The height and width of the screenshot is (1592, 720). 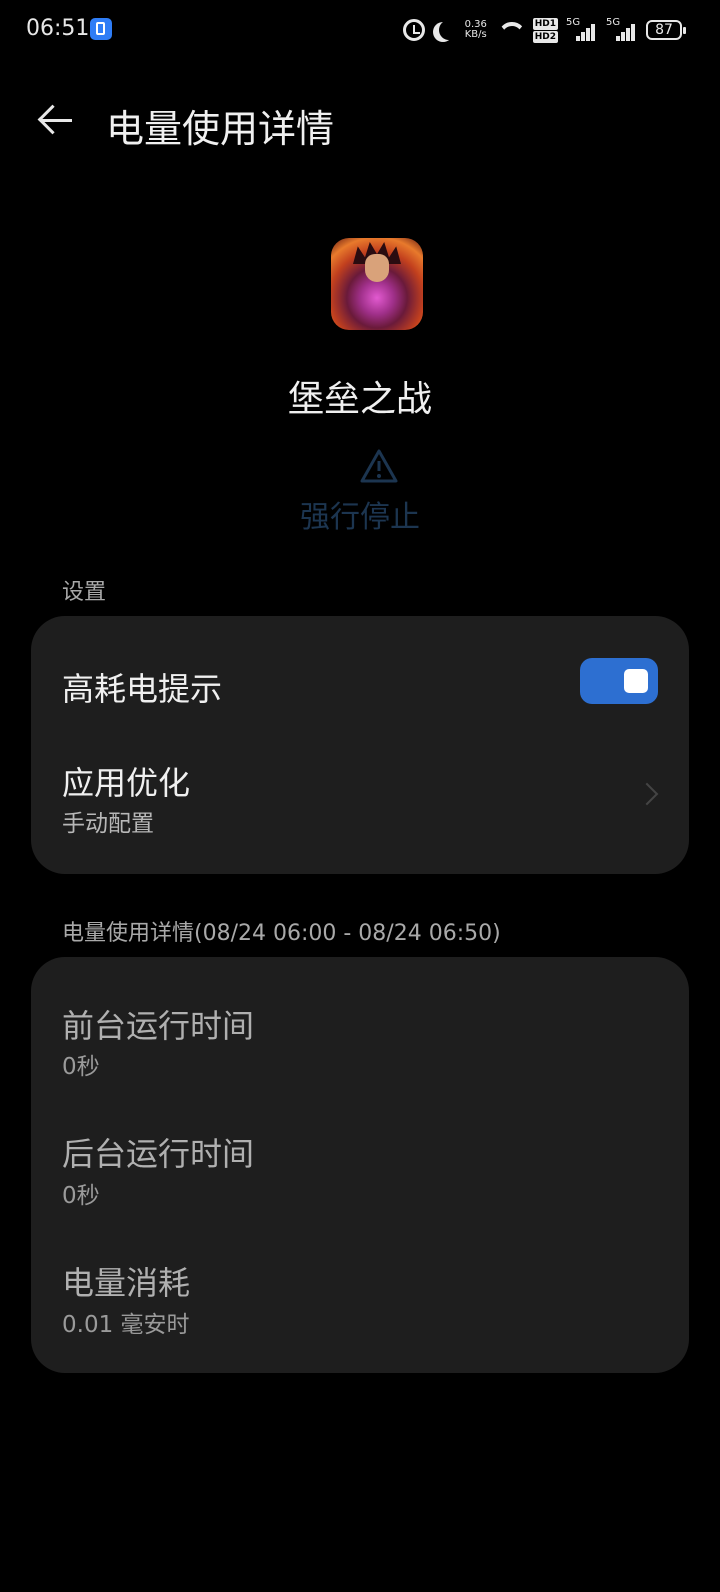 I want to click on app-notification-icon, so click(x=101, y=29).